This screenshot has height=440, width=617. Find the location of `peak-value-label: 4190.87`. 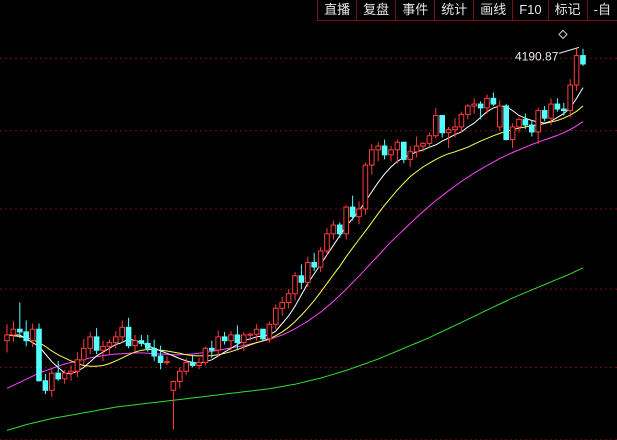

peak-value-label: 4190.87 is located at coordinates (537, 56).